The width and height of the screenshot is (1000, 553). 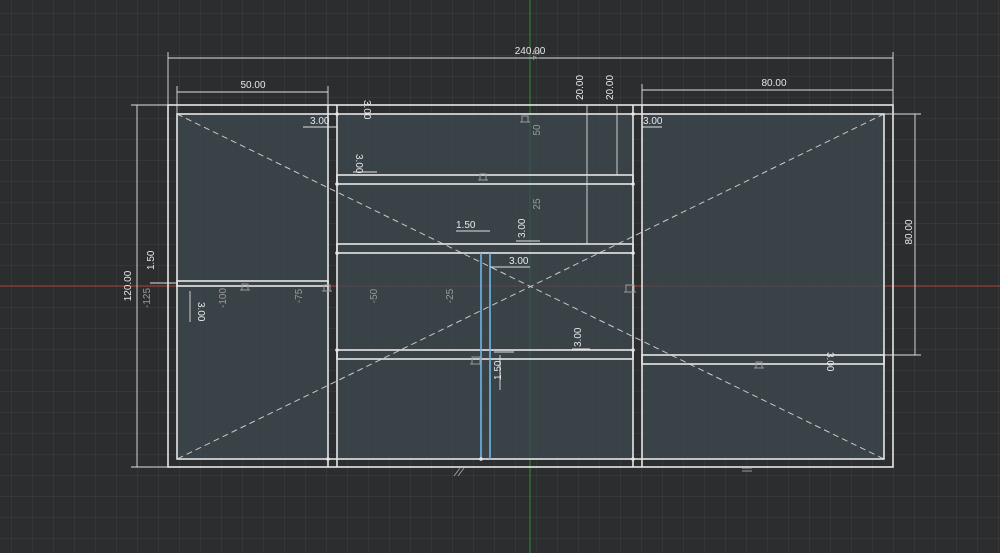 I want to click on dim-overall-height: 120.00, so click(x=128, y=285).